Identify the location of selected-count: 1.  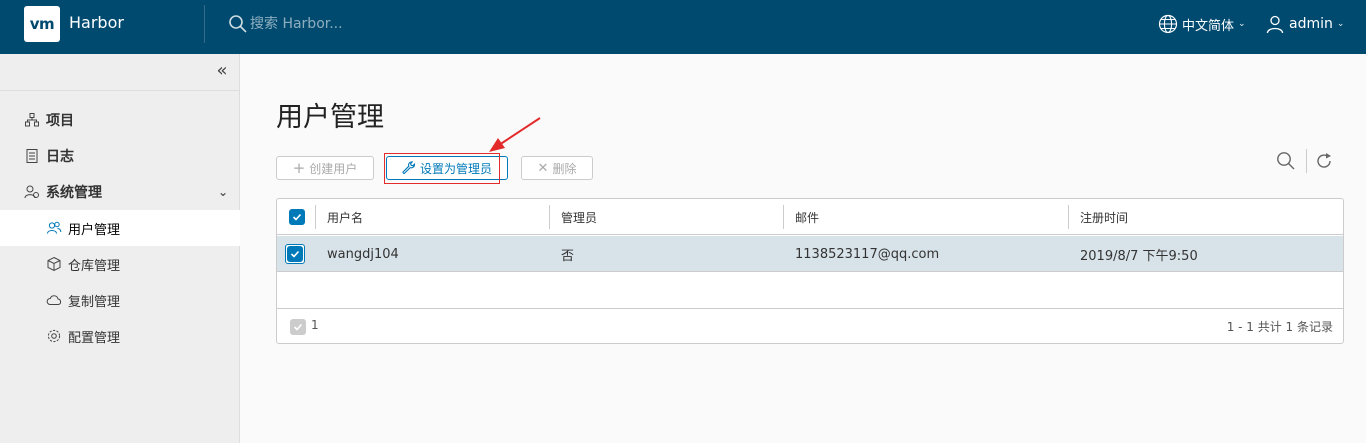
(315, 325).